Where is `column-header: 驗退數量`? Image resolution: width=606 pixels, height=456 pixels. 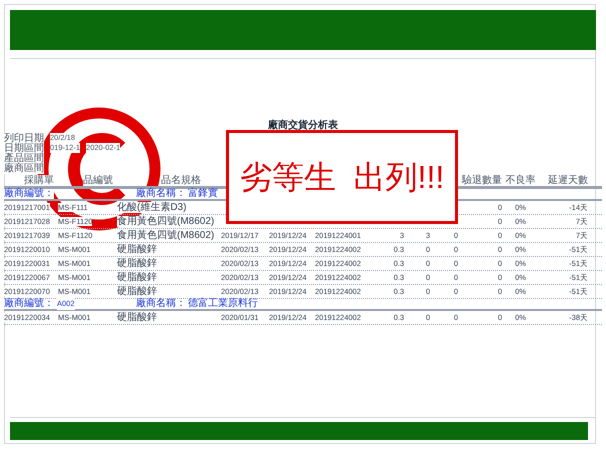
column-header: 驗退數量 is located at coordinates (482, 180).